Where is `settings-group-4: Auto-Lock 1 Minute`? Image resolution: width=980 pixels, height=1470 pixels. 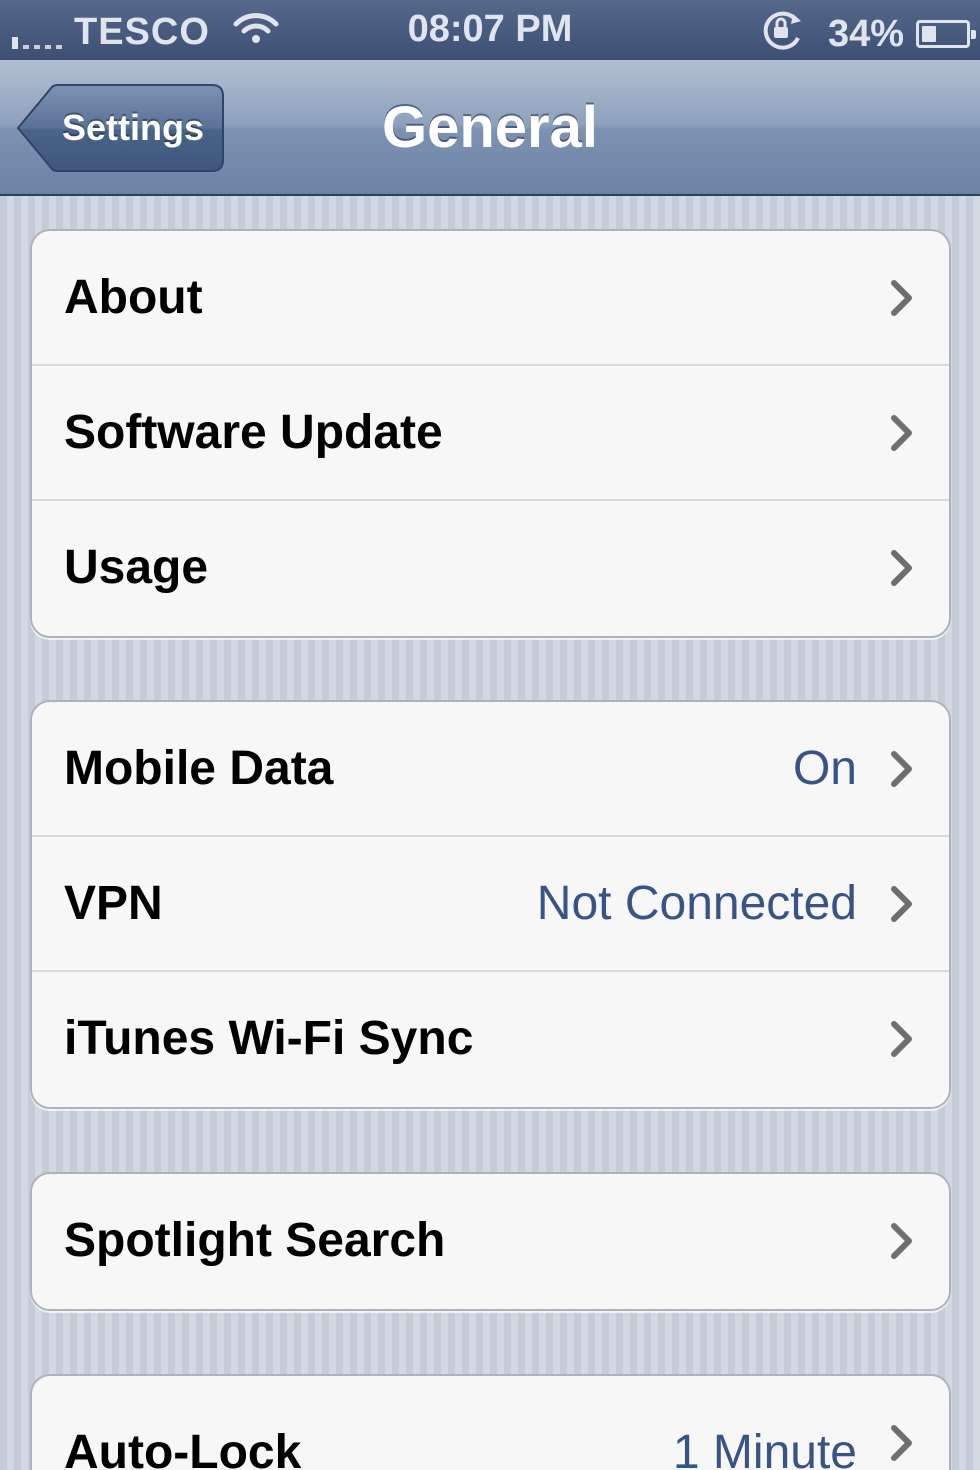
settings-group-4: Auto-Lock 1 Minute is located at coordinates (490, 1422).